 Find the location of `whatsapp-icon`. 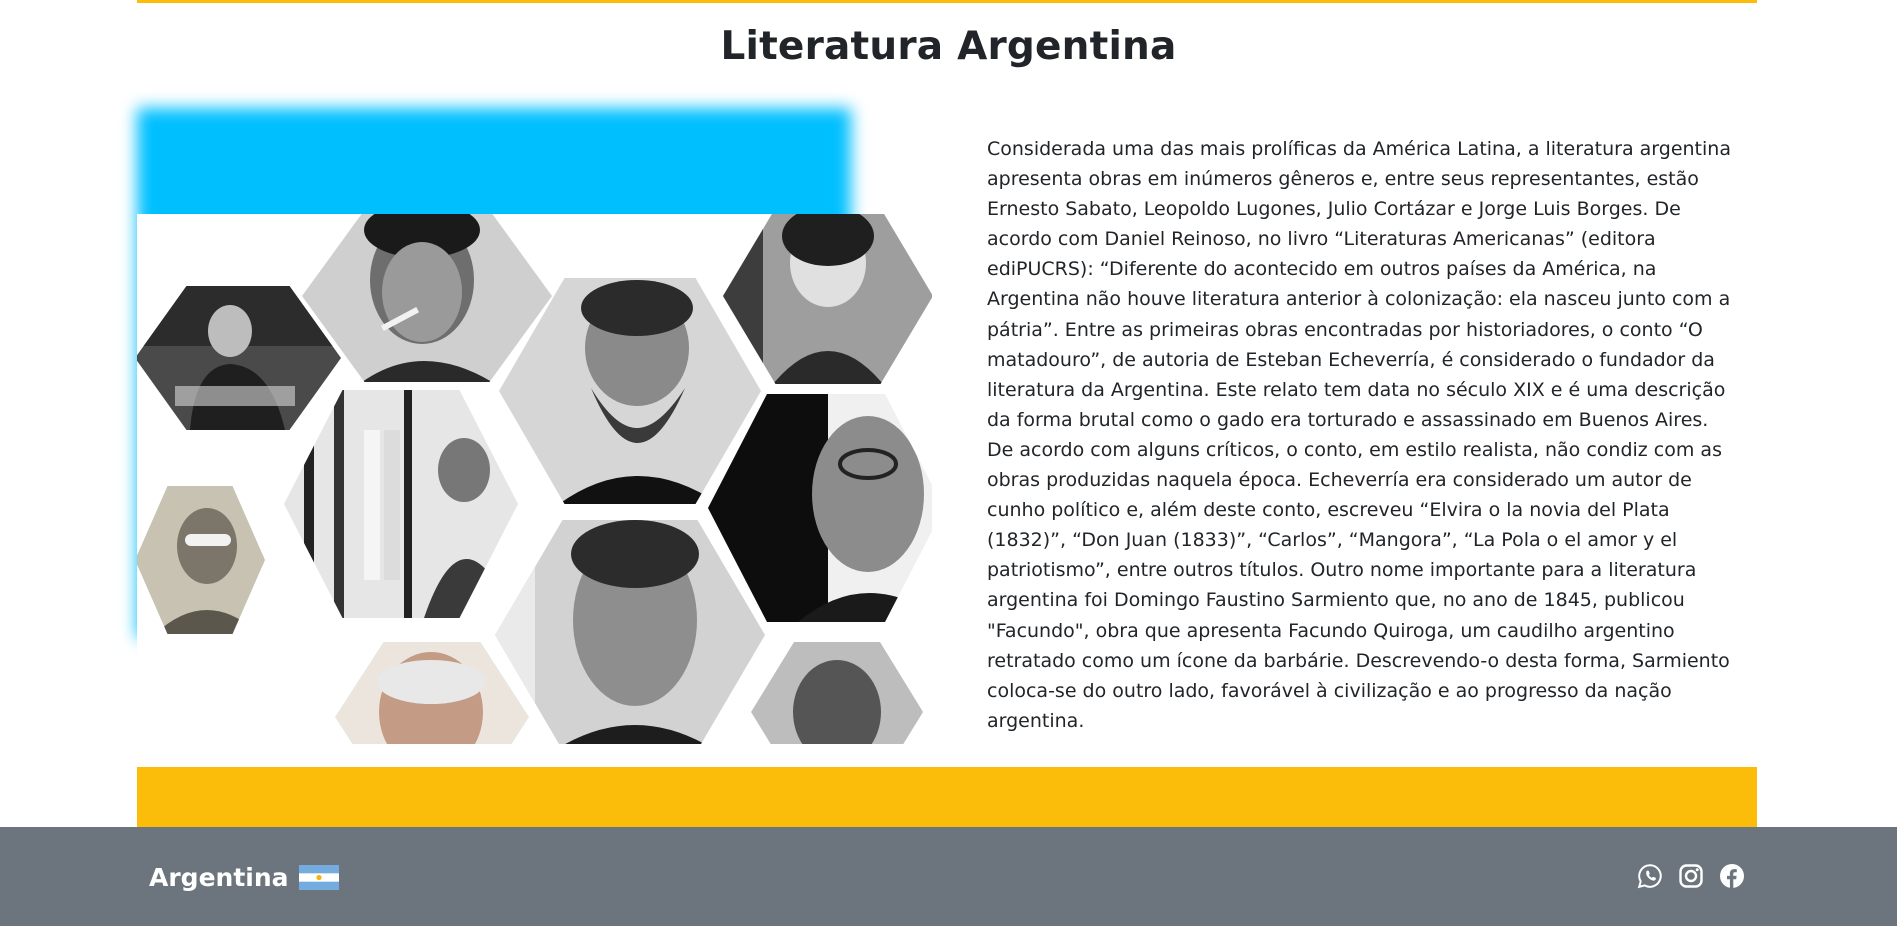

whatsapp-icon is located at coordinates (1650, 876).